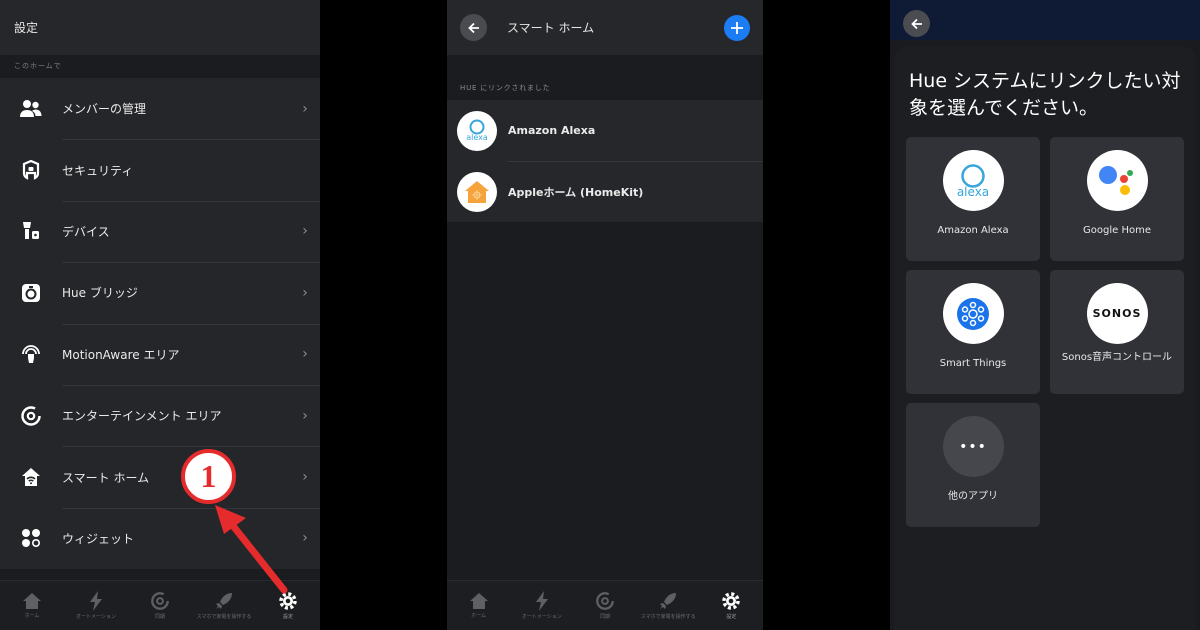 The width and height of the screenshot is (1200, 630). I want to click on step-number-badge: 1, so click(208, 476).